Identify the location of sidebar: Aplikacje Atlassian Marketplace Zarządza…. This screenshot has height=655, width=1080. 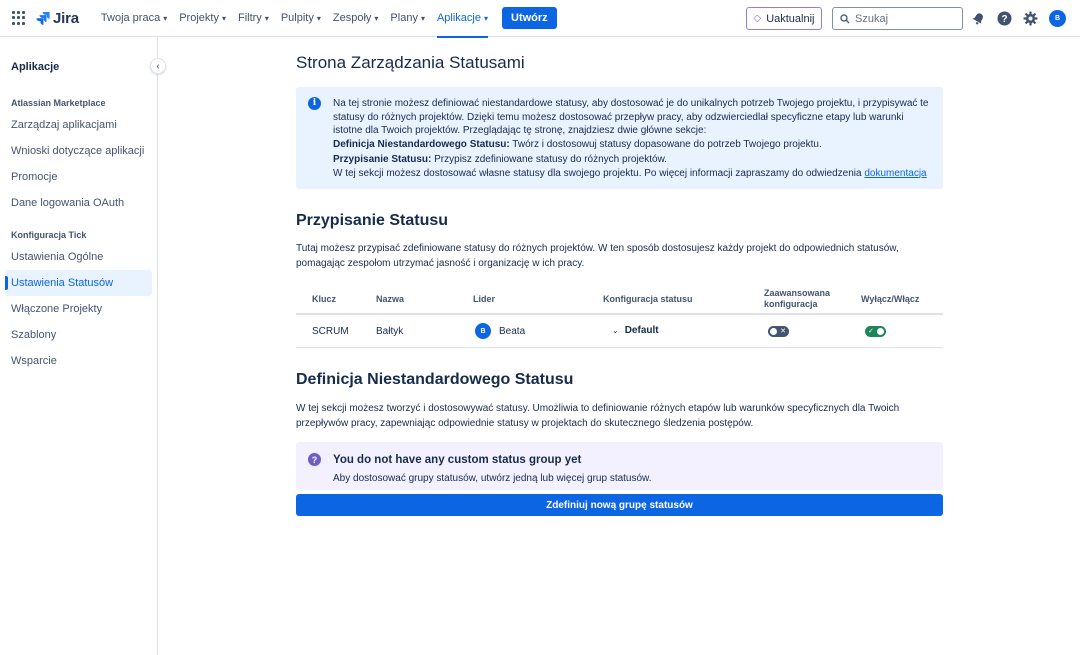
(79, 346).